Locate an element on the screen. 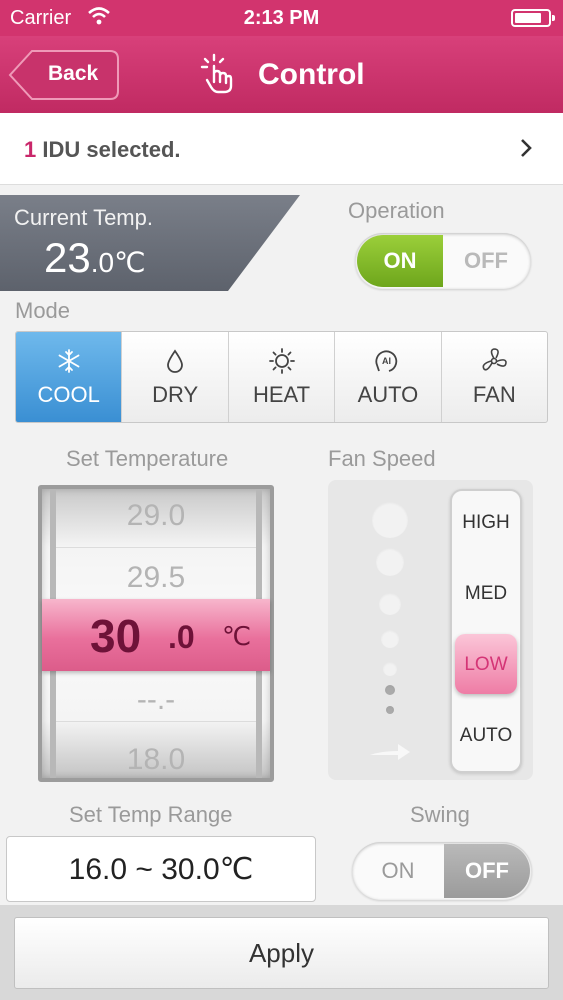 The image size is (563, 1000). mode-selector: COOL DRY HEAT AI AUTO FAN is located at coordinates (281, 377).